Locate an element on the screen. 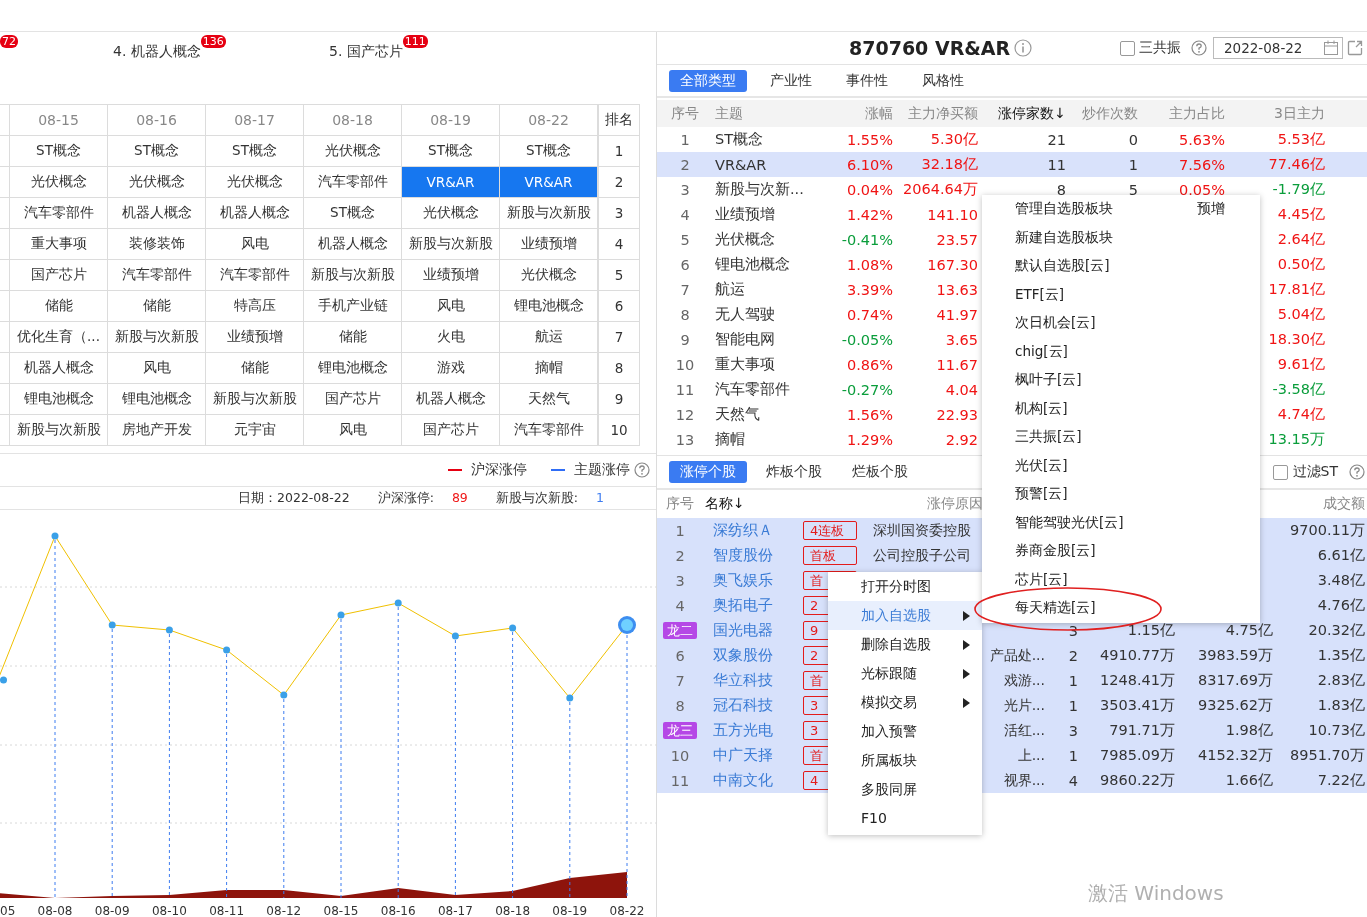  tab: 全部类型 is located at coordinates (708, 80).